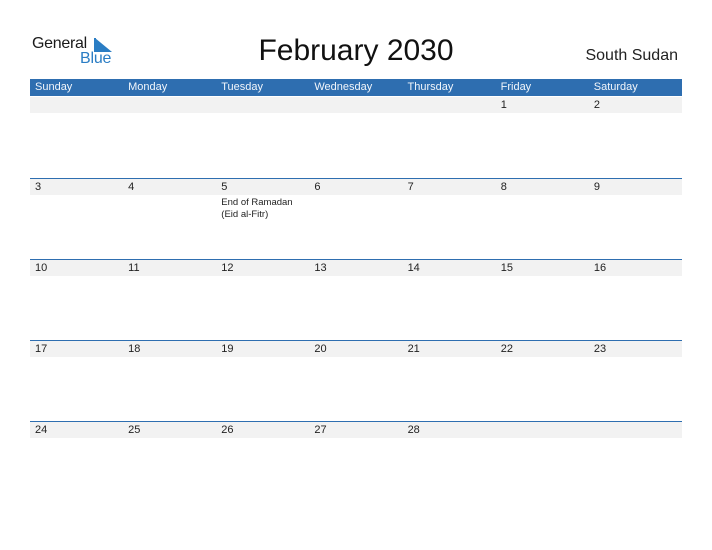 This screenshot has width=712, height=550. I want to click on day-cell: 20, so click(355, 381).